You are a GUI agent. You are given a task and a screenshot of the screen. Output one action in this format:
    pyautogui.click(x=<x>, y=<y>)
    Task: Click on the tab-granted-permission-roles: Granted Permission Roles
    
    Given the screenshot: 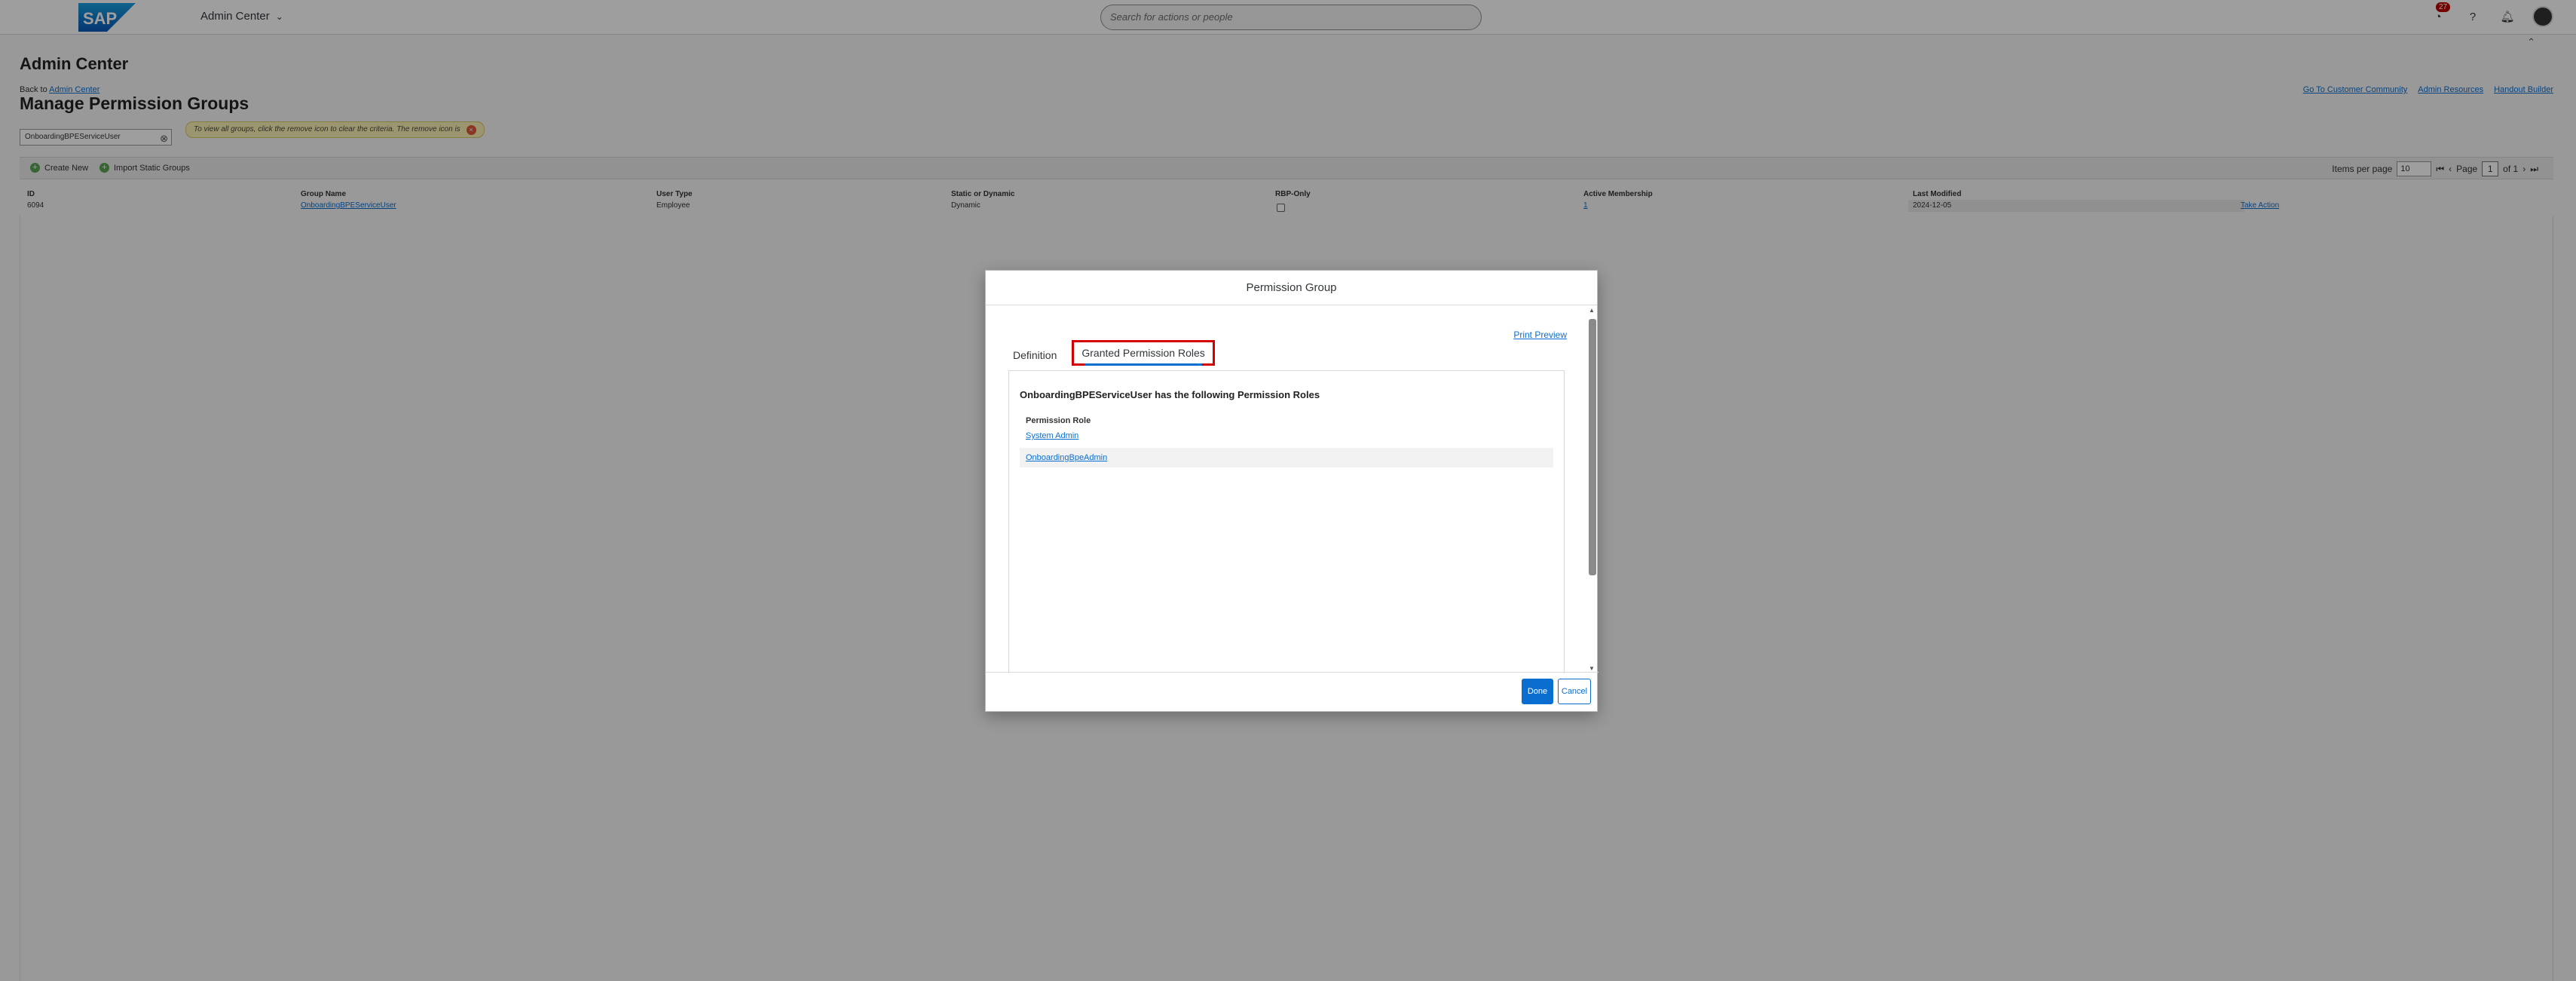 What is the action you would take?
    pyautogui.click(x=1143, y=353)
    